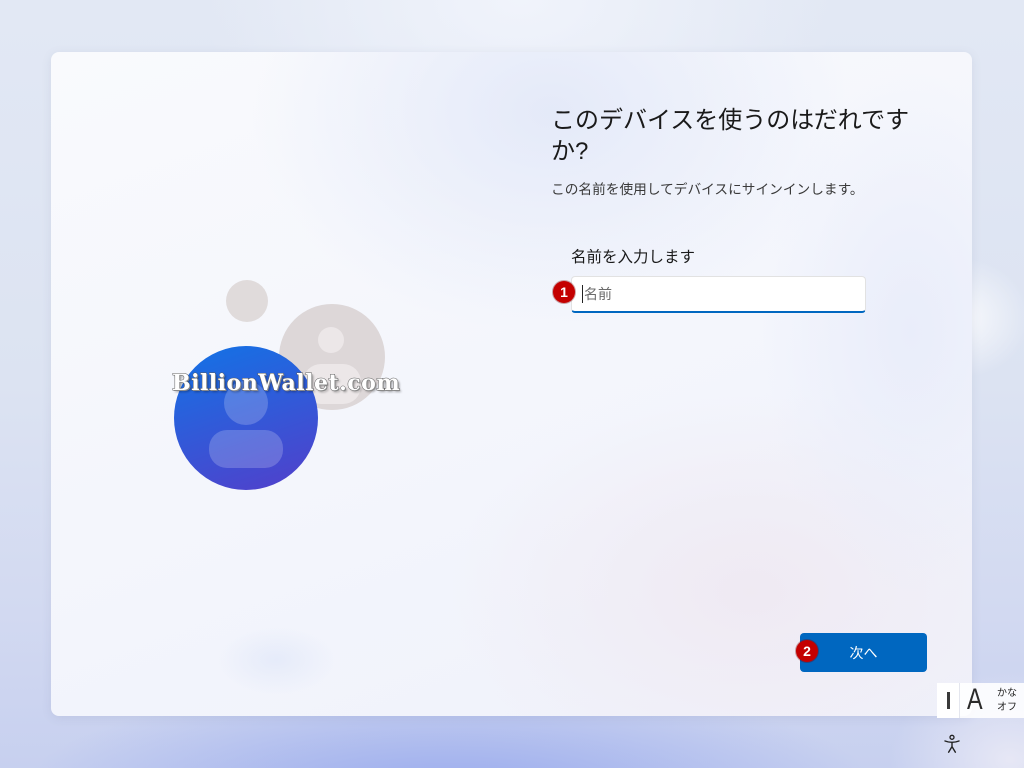 The width and height of the screenshot is (1024, 768). I want to click on ime-bar-icon, so click(948, 700).